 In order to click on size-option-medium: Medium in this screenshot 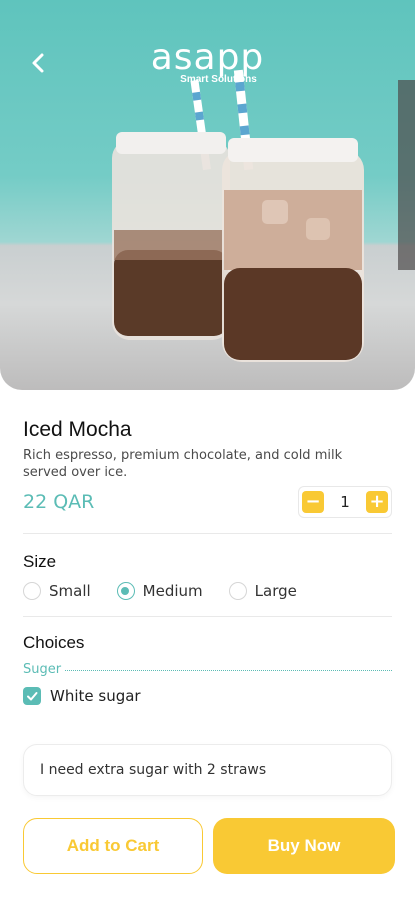, I will do `click(159, 591)`.